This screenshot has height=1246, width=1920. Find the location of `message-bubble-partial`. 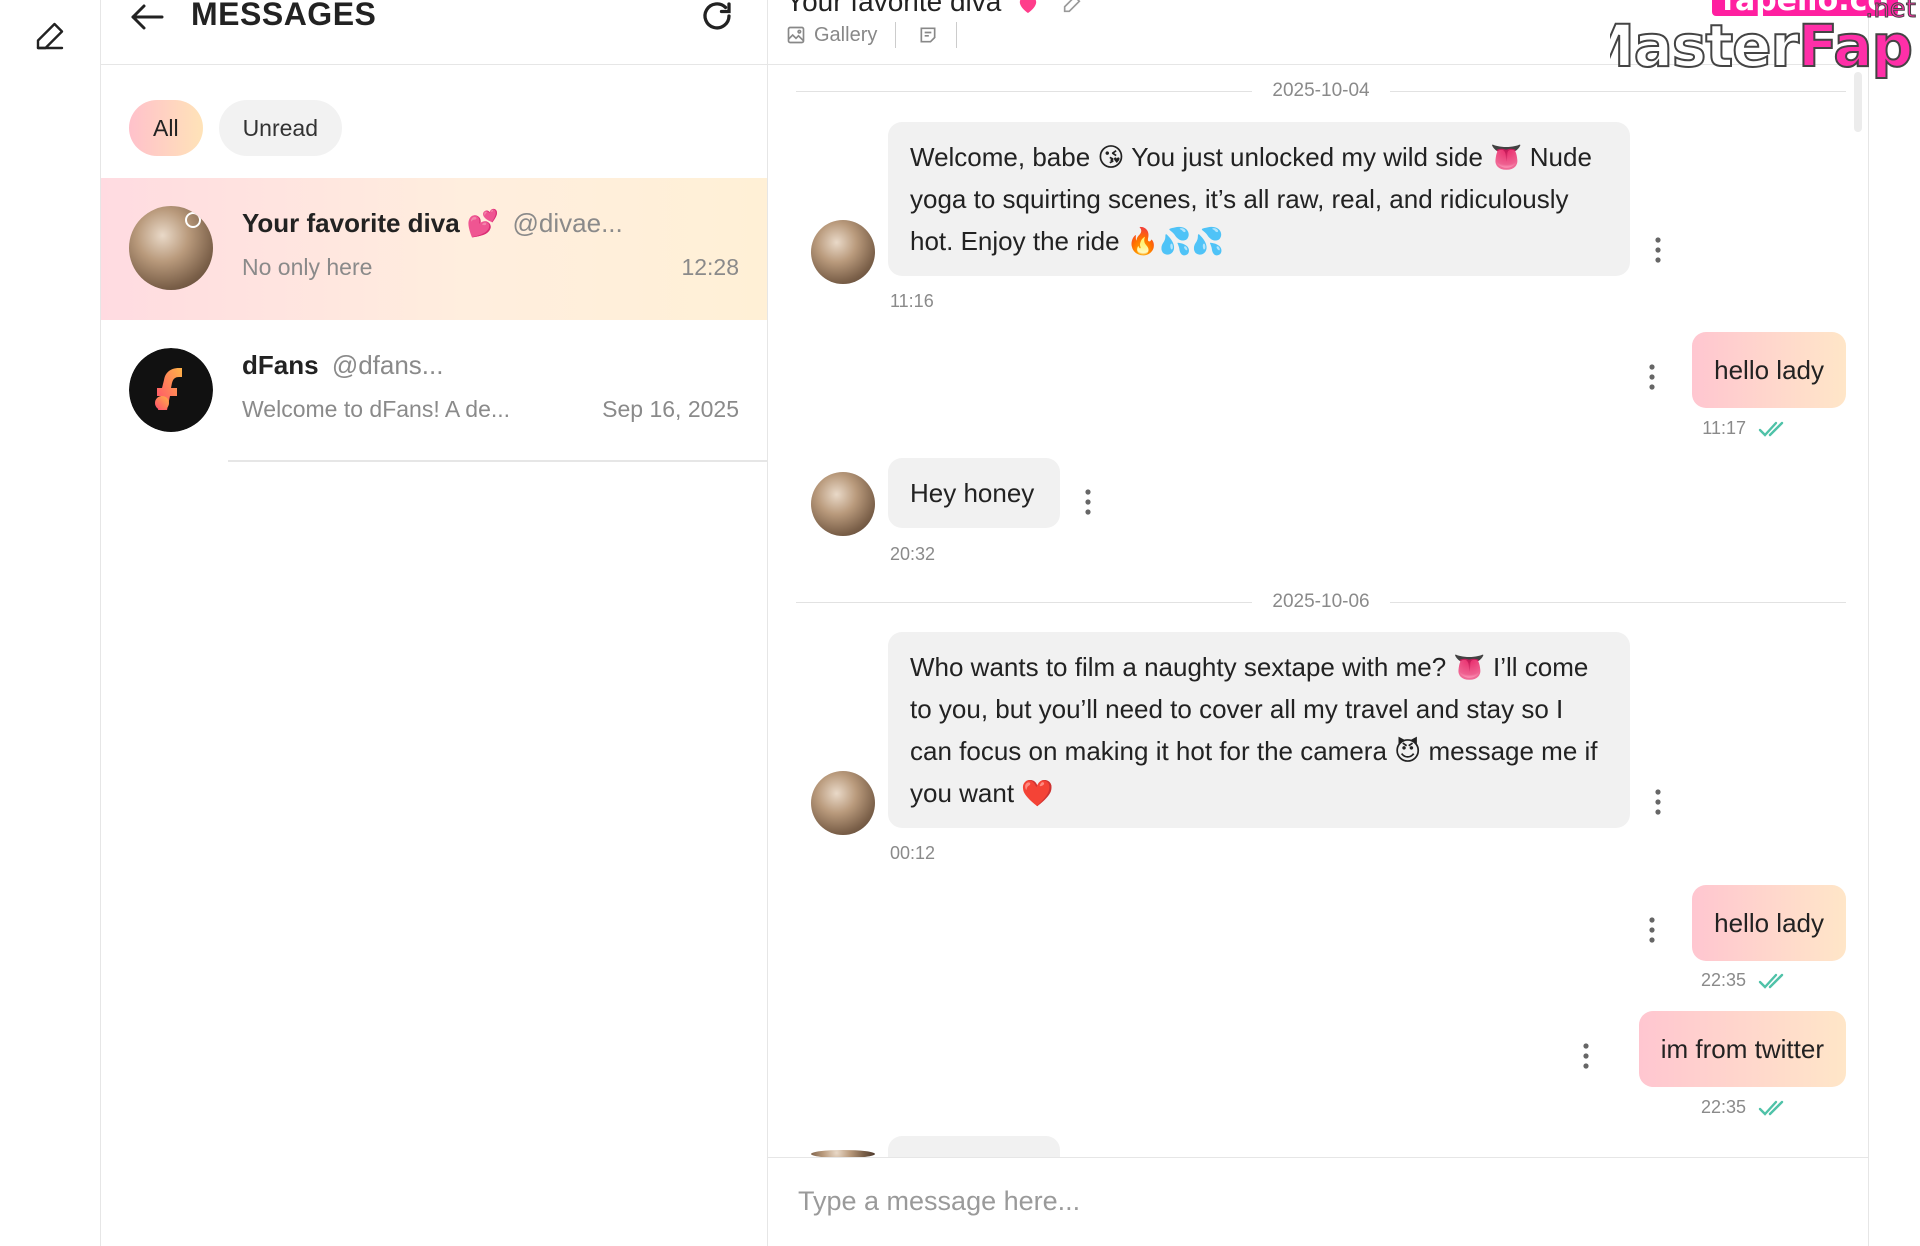

message-bubble-partial is located at coordinates (974, 1147).